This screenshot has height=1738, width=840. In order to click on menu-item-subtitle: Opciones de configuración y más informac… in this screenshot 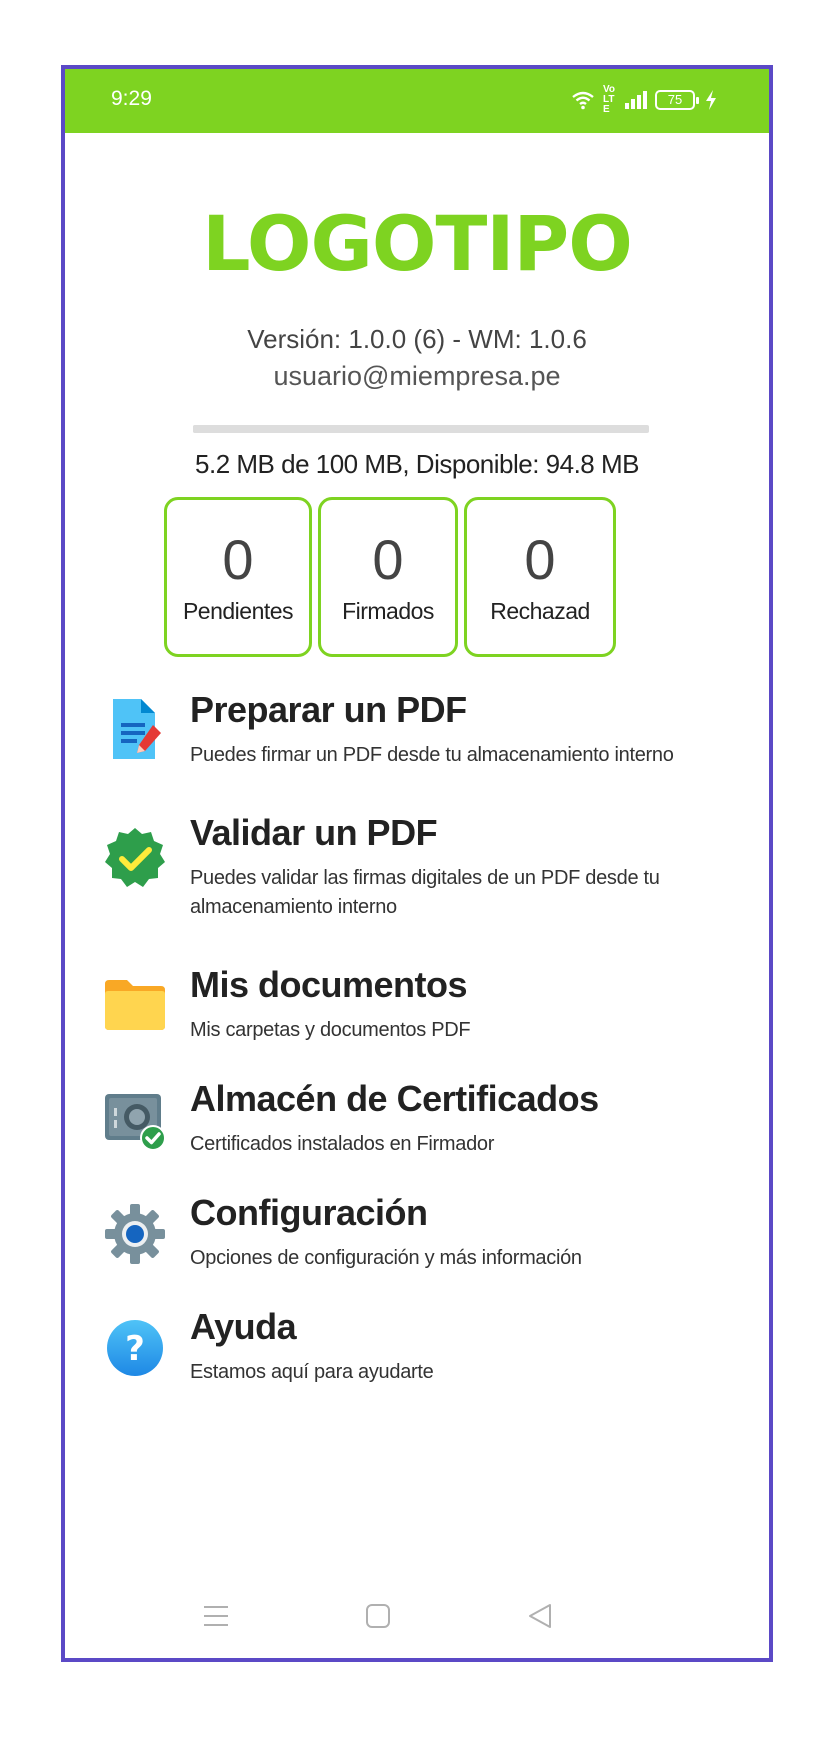, I will do `click(386, 1258)`.